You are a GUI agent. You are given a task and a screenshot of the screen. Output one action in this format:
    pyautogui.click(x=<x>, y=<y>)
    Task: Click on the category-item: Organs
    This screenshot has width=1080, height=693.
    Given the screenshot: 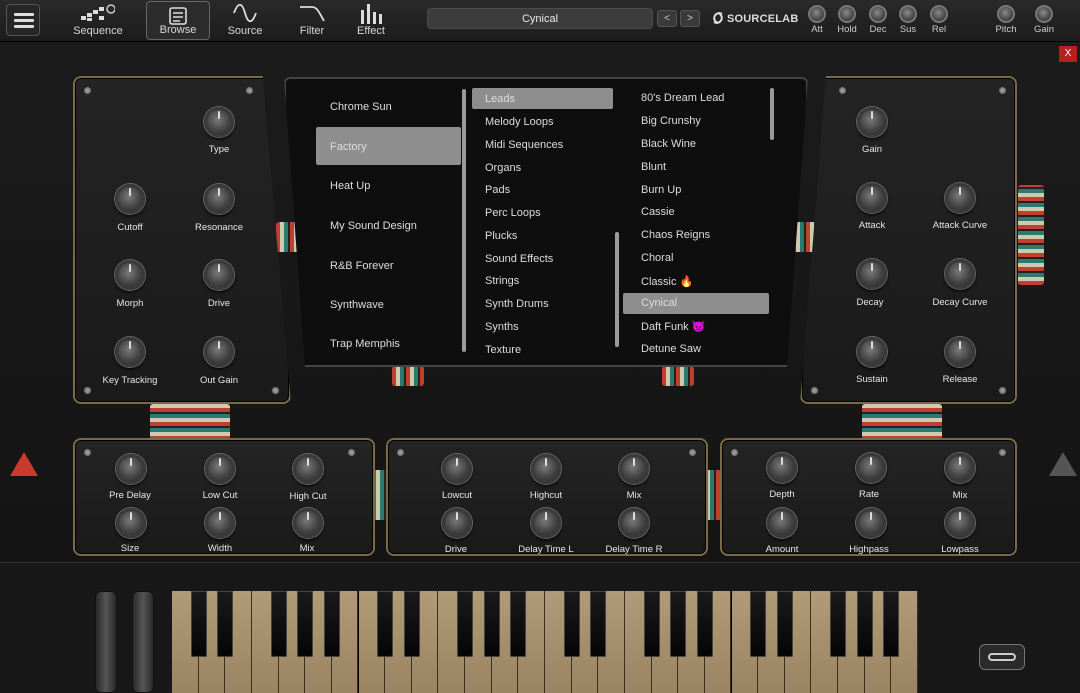 What is the action you would take?
    pyautogui.click(x=503, y=168)
    